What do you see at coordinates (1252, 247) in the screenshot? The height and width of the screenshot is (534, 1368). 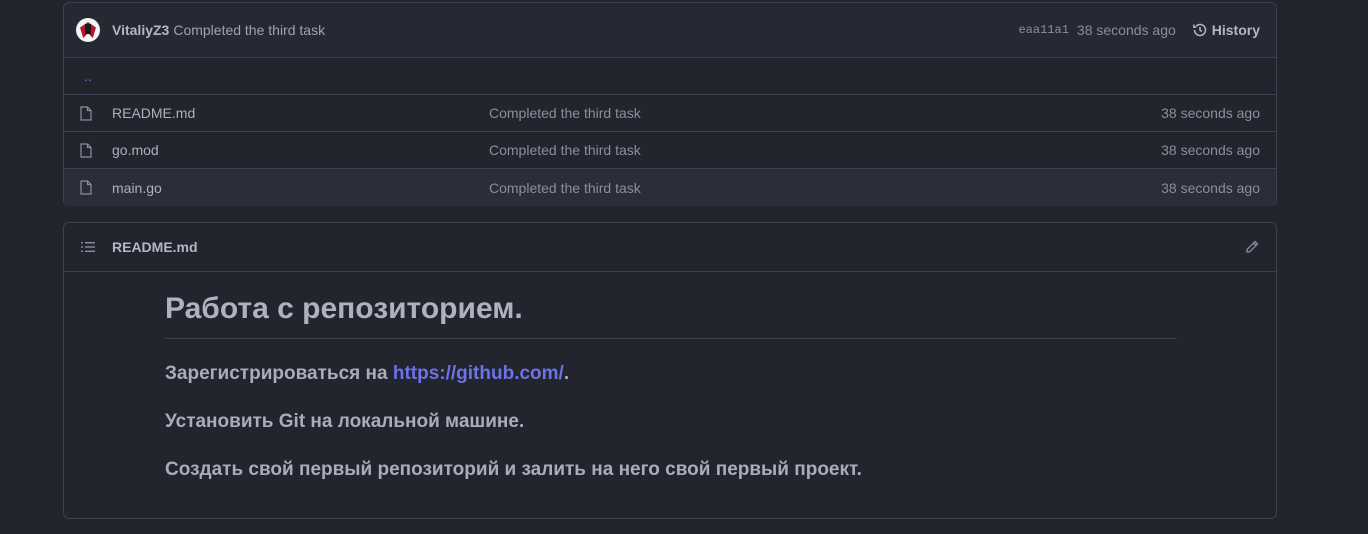 I see `pencil-icon` at bounding box center [1252, 247].